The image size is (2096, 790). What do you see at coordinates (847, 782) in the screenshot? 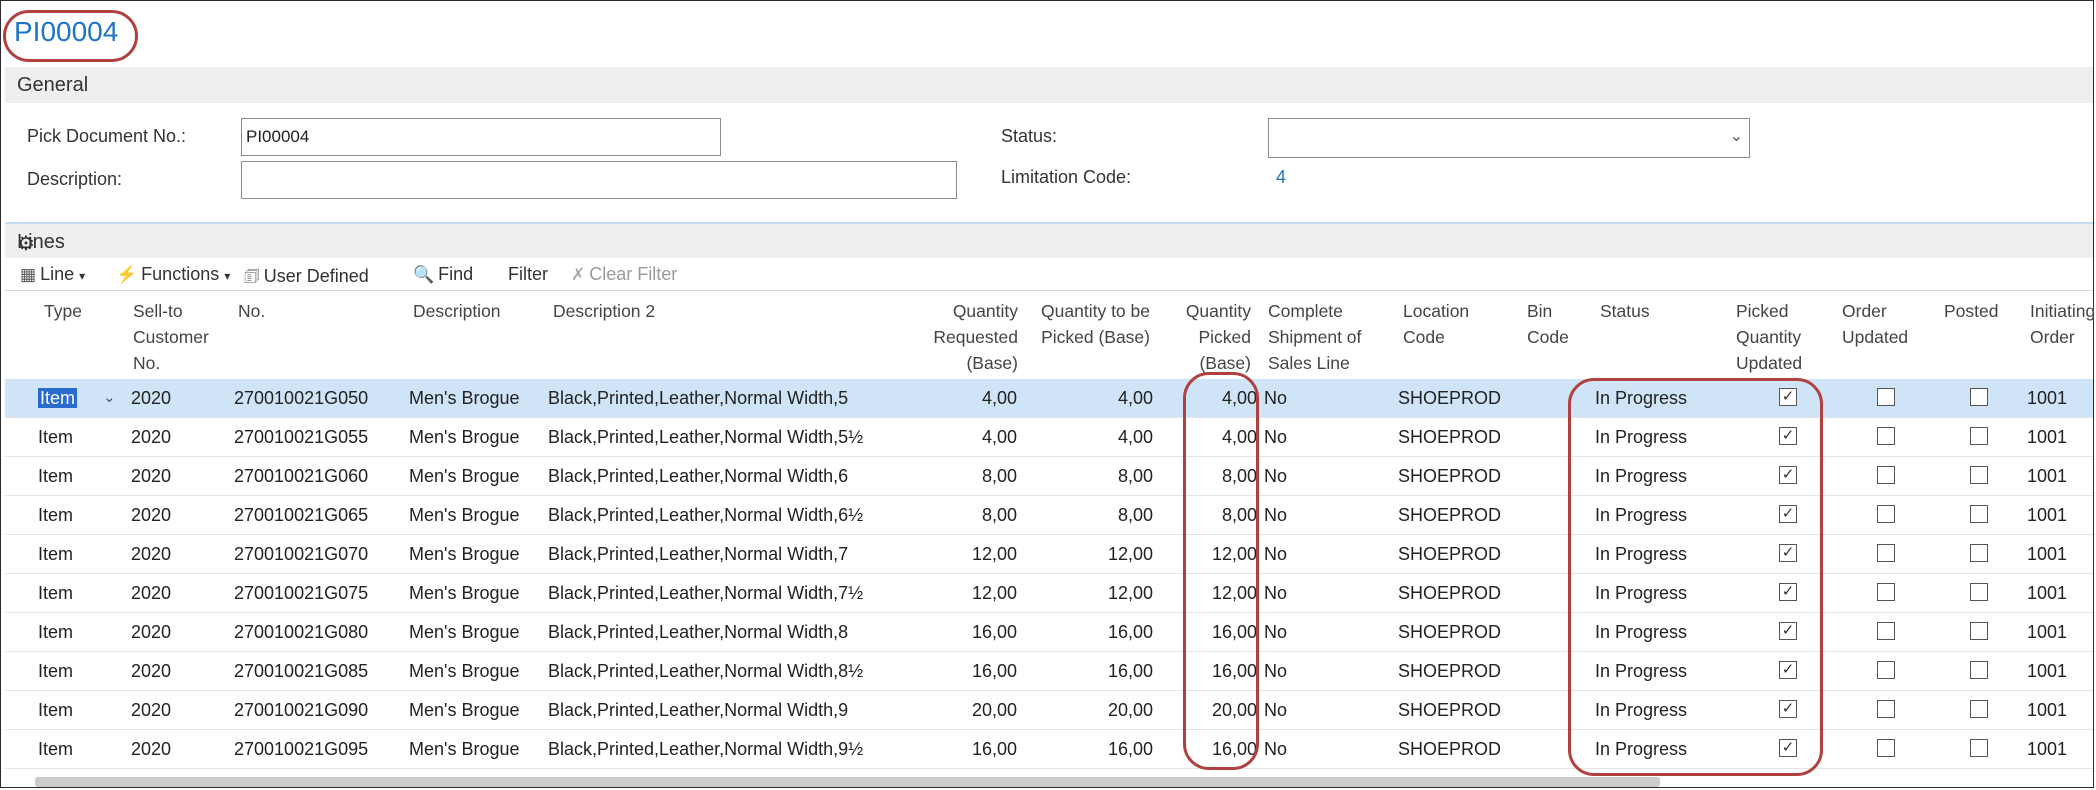
I see `horizontal-scrollbar` at bounding box center [847, 782].